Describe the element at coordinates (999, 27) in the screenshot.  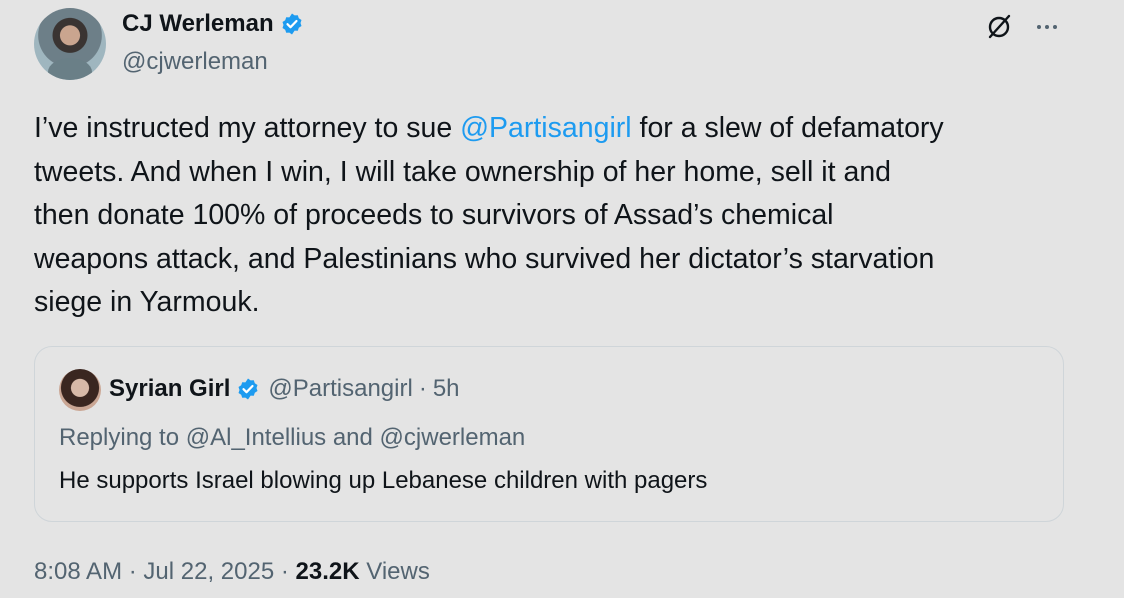
I see `grok-icon` at that location.